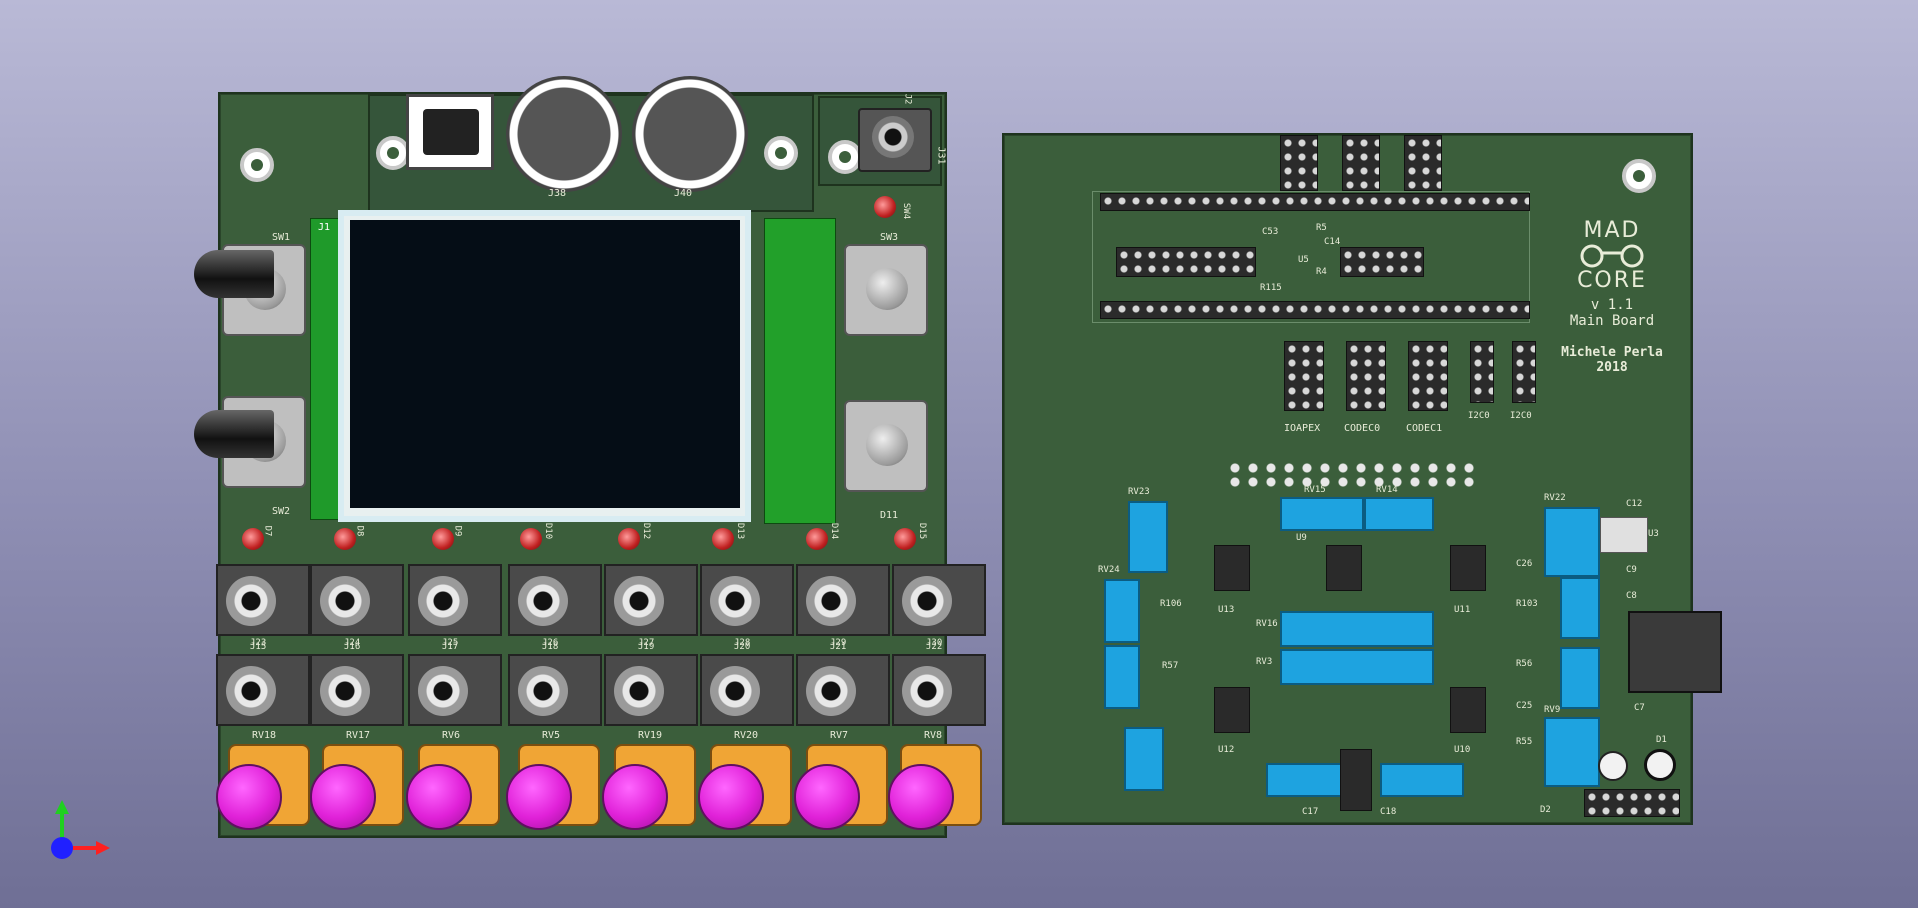  I want to click on r106-label: R106, so click(1171, 604).